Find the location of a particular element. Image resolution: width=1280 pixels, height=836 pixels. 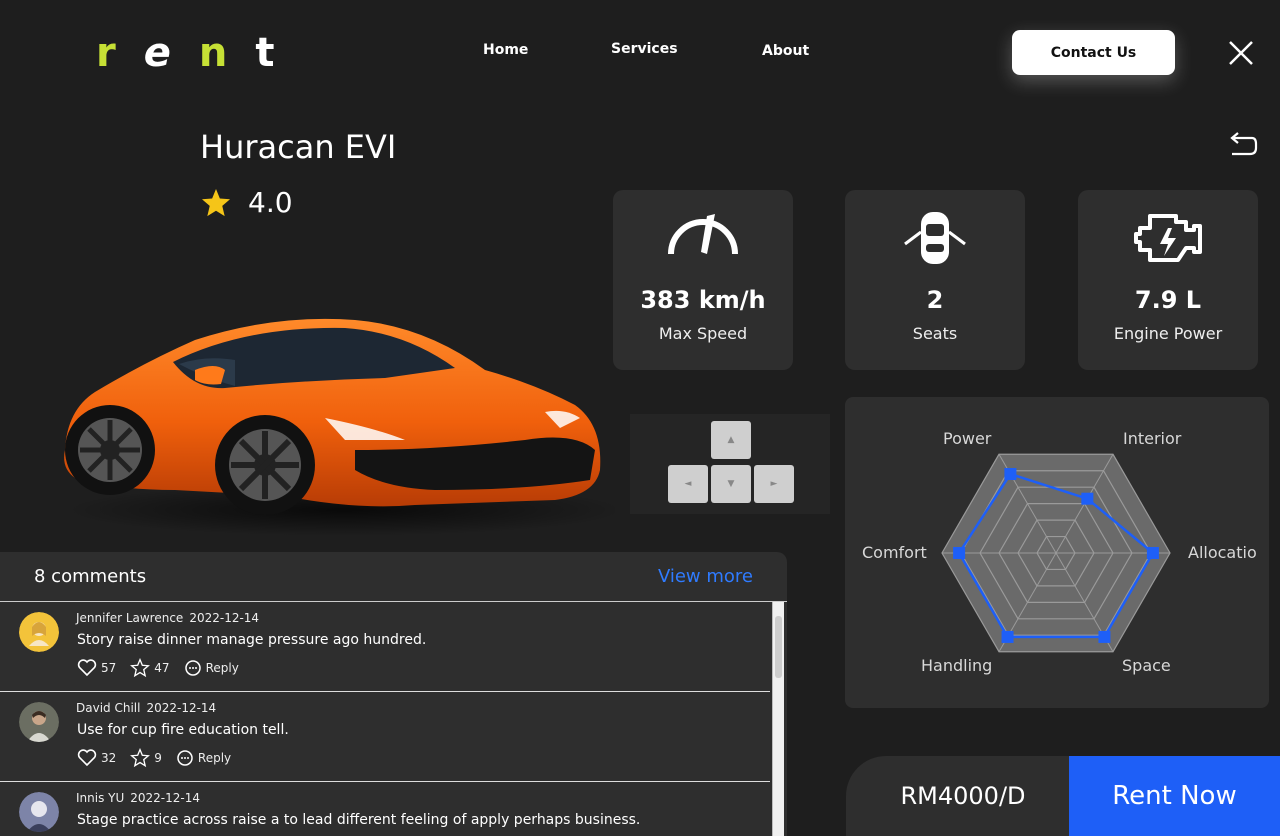

comment-author: David Chill is located at coordinates (108, 708).